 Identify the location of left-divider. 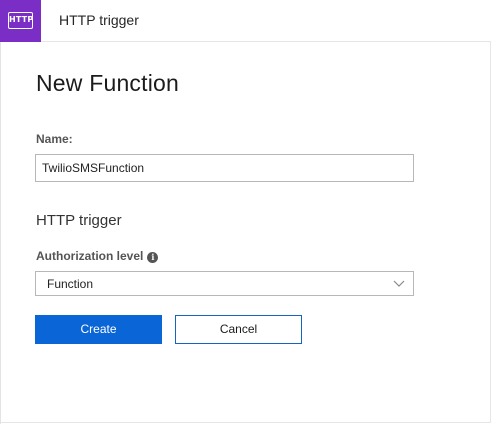
(0, 233).